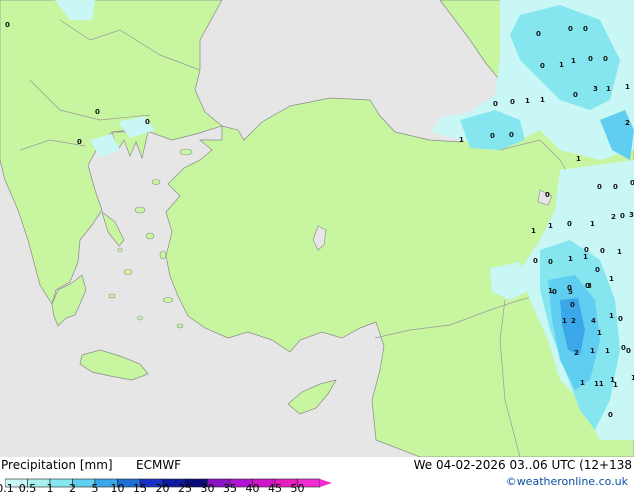 This screenshot has width=634, height=495. What do you see at coordinates (57, 465) in the screenshot?
I see `map-title: Precipitation [mm]` at bounding box center [57, 465].